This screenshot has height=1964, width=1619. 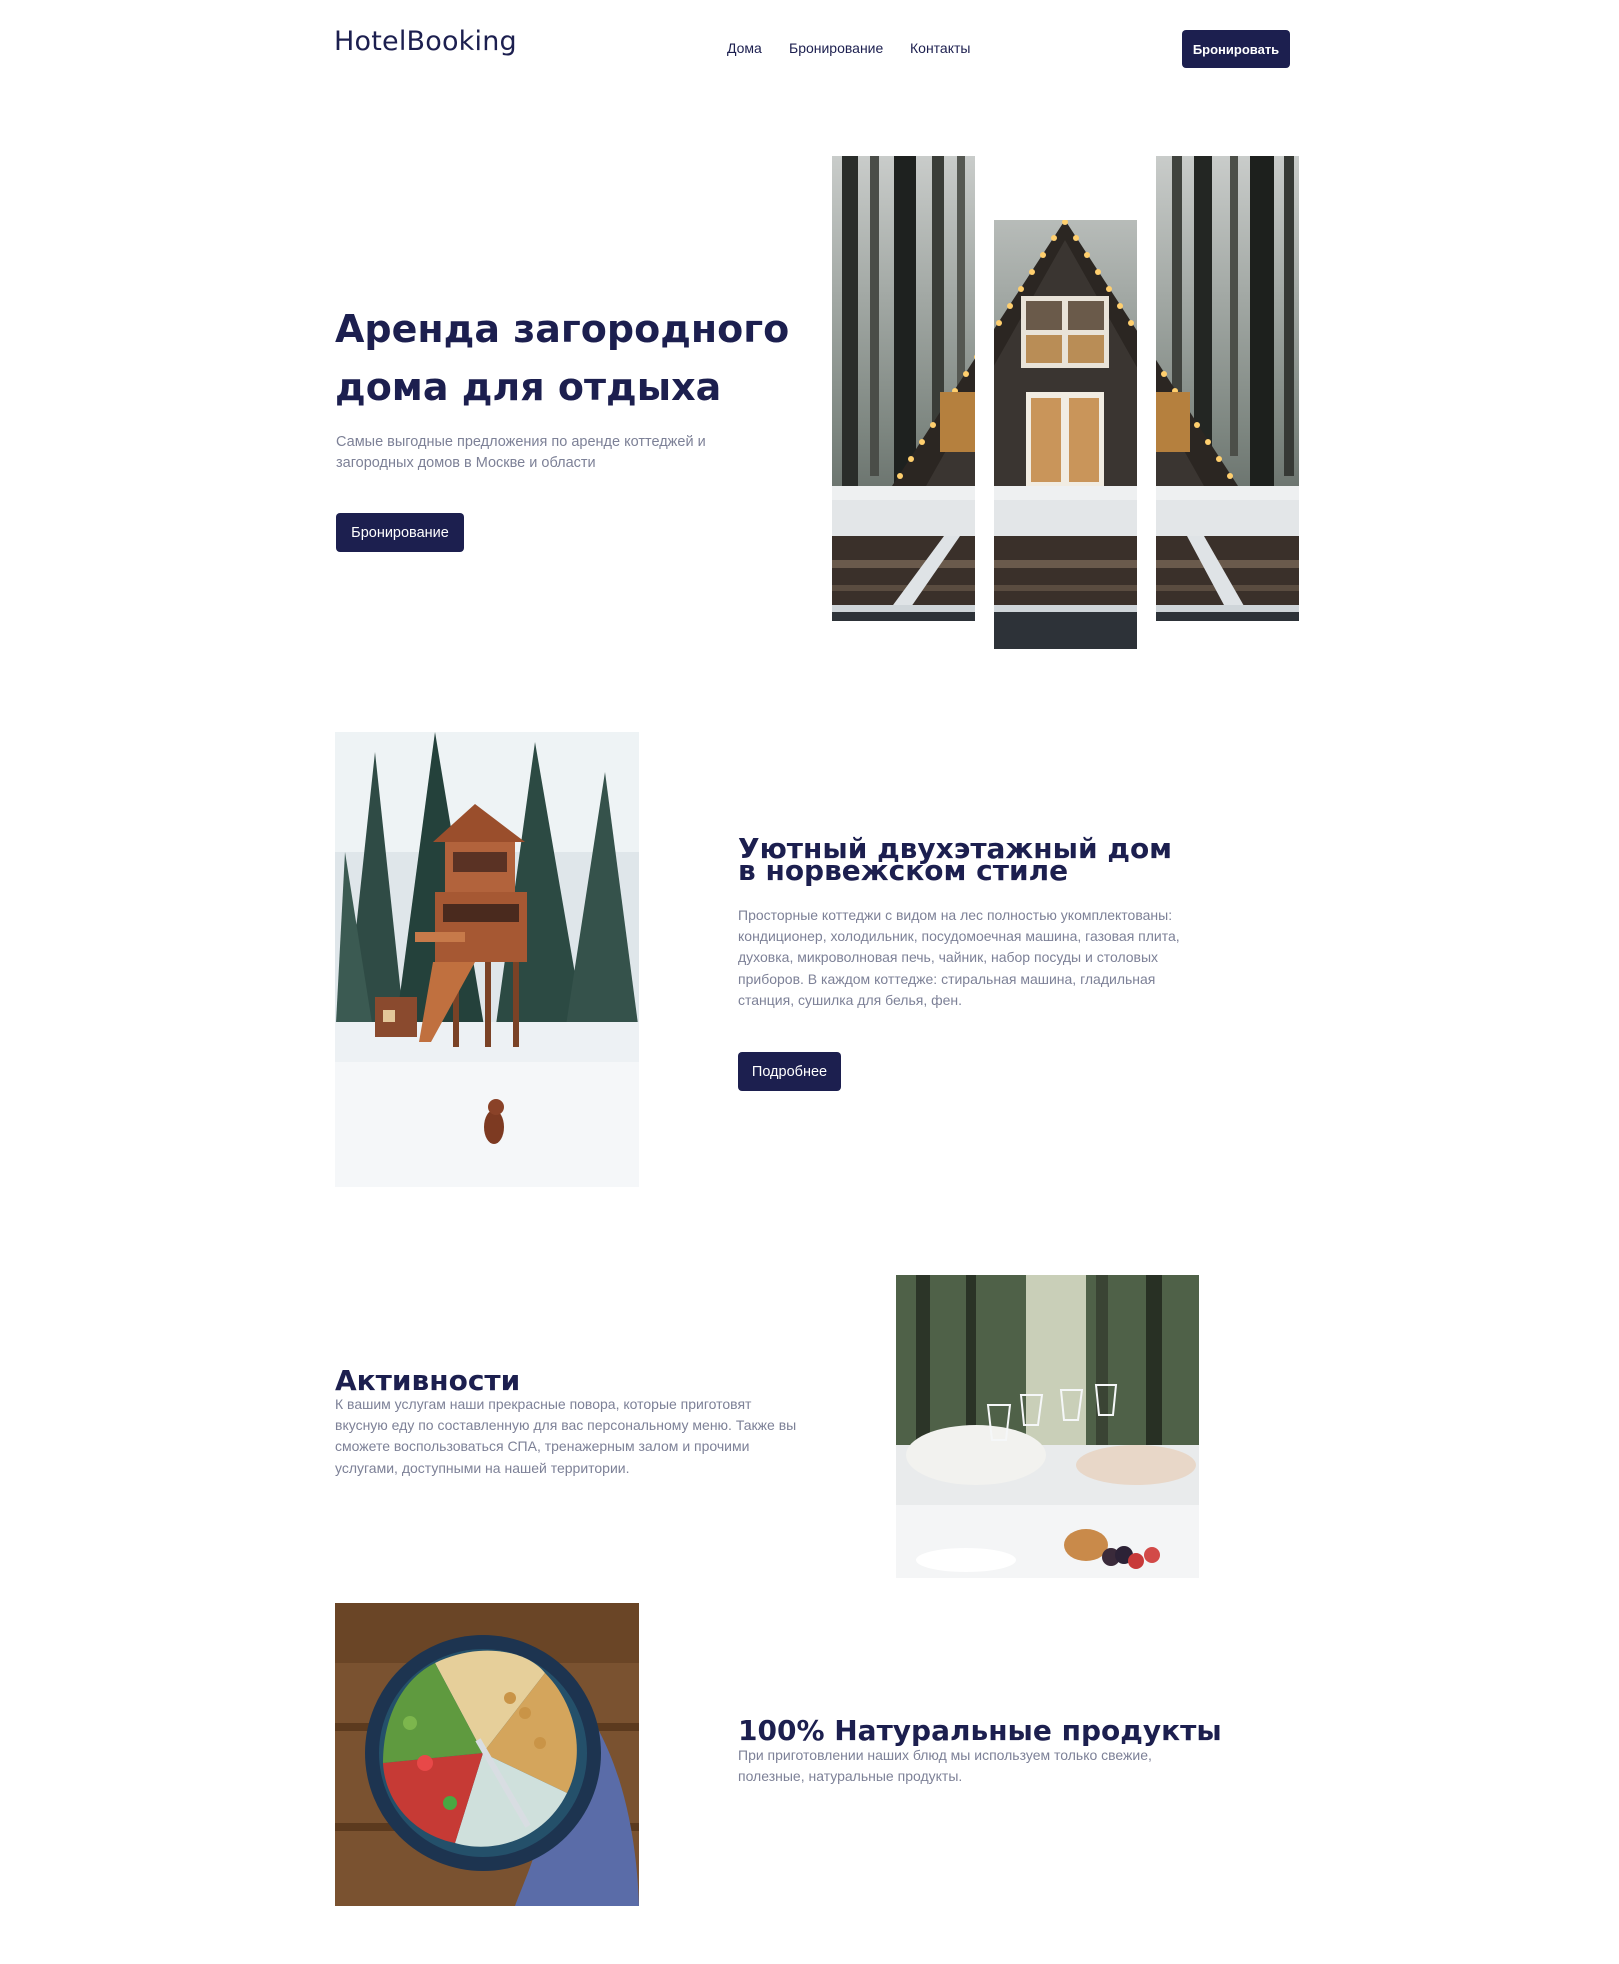 I want to click on treehouse-image, so click(x=487, y=959).